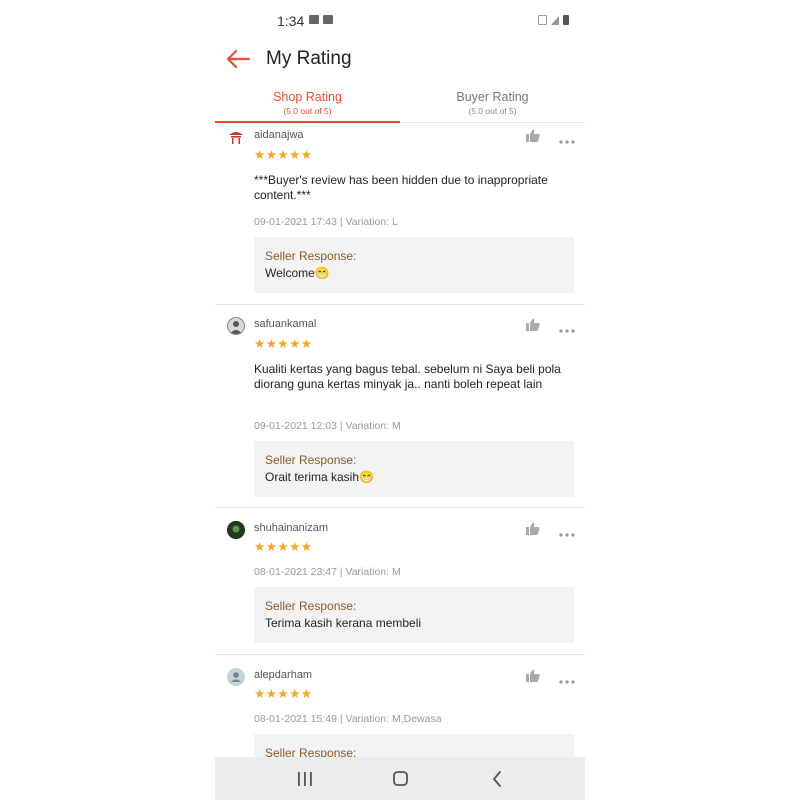  What do you see at coordinates (283, 675) in the screenshot?
I see `review-username: alepdarham` at bounding box center [283, 675].